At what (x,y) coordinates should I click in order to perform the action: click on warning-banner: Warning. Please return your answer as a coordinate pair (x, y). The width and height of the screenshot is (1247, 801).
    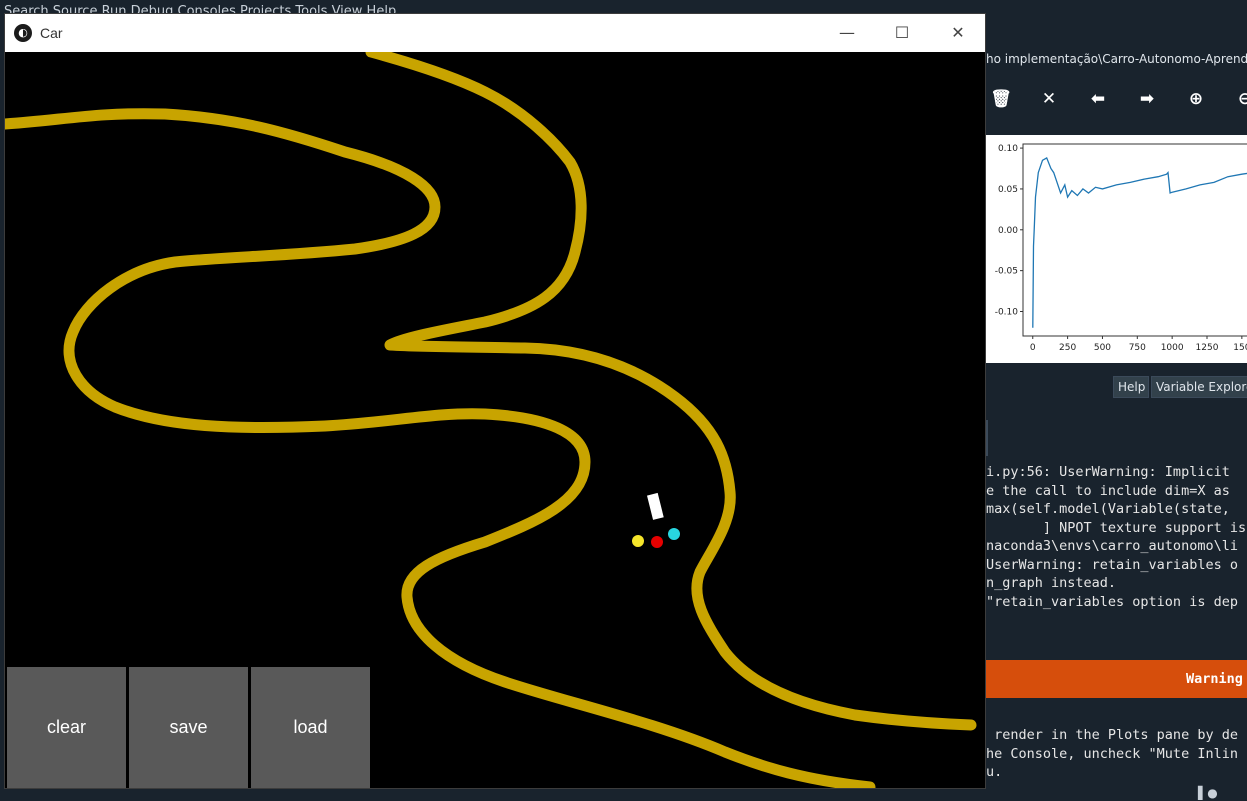
    Looking at the image, I should click on (1116, 679).